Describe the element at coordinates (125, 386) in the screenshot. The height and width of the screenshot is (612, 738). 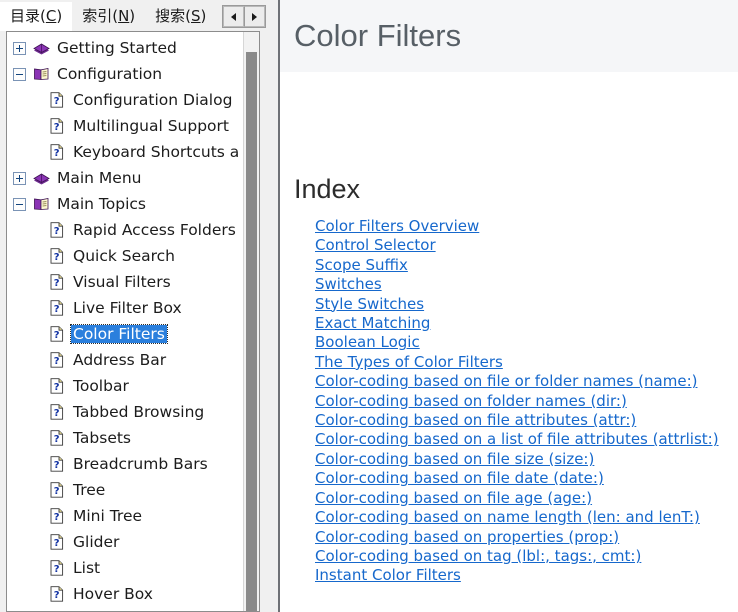
I see `tree-item: ? Toolbar` at that location.